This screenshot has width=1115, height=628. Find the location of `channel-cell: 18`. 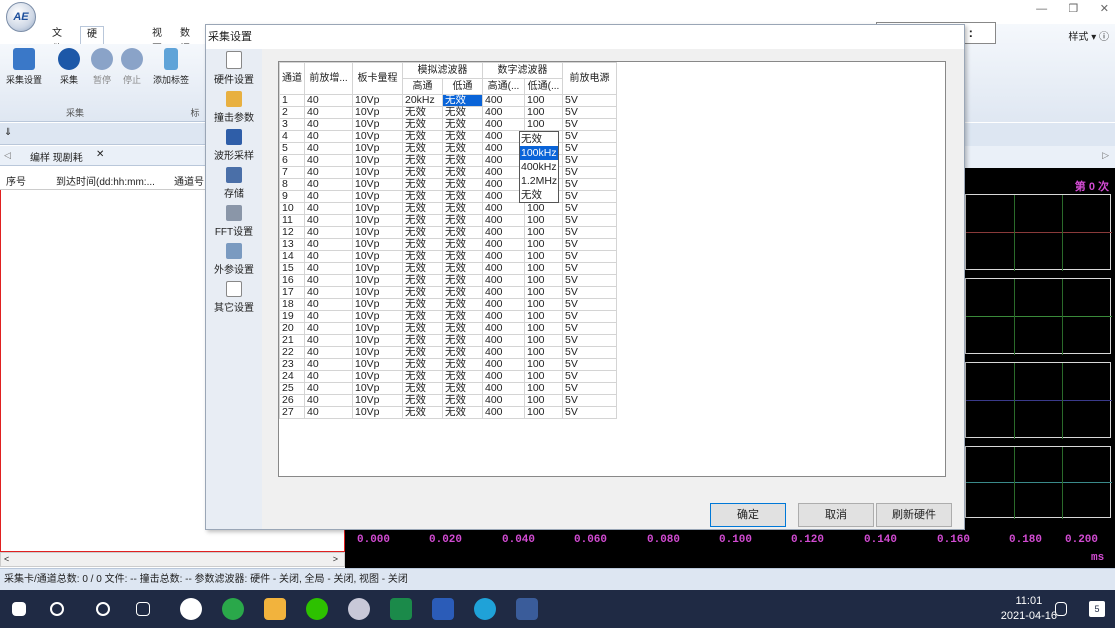

channel-cell: 18 is located at coordinates (292, 304).